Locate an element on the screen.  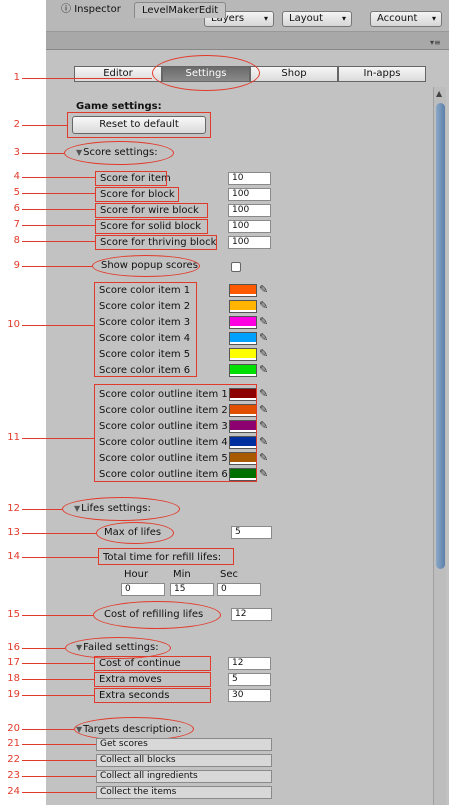
annotation-number: 19 is located at coordinates (13, 694).